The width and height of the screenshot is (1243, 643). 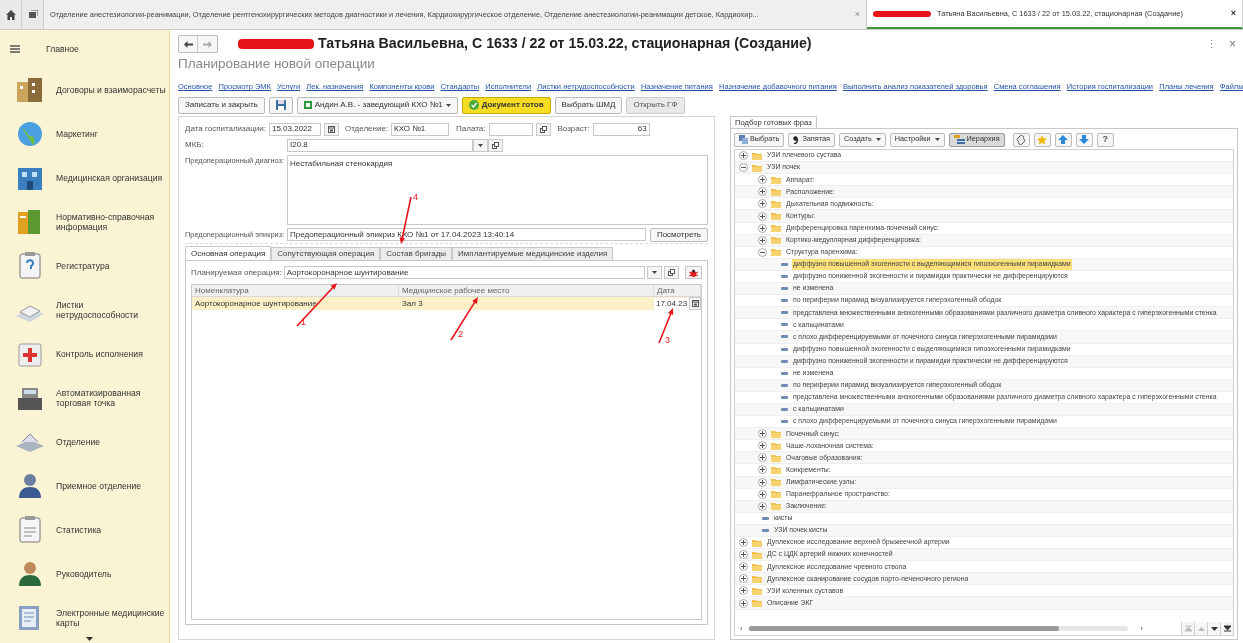 What do you see at coordinates (678, 234) in the screenshot?
I see `view-button: Посмотреть` at bounding box center [678, 234].